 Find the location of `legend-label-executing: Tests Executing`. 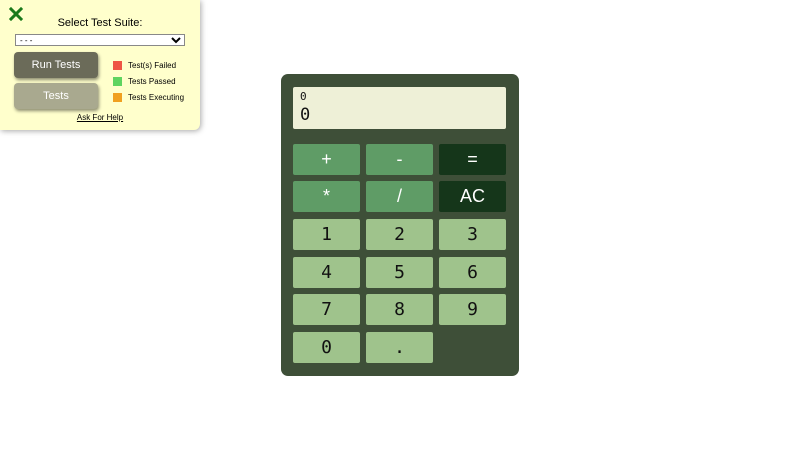

legend-label-executing: Tests Executing is located at coordinates (156, 97).